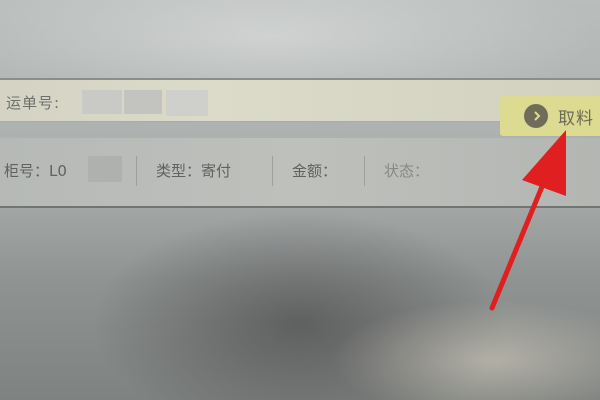 The width and height of the screenshot is (600, 400). What do you see at coordinates (550, 116) in the screenshot?
I see `pickup-button: 取料` at bounding box center [550, 116].